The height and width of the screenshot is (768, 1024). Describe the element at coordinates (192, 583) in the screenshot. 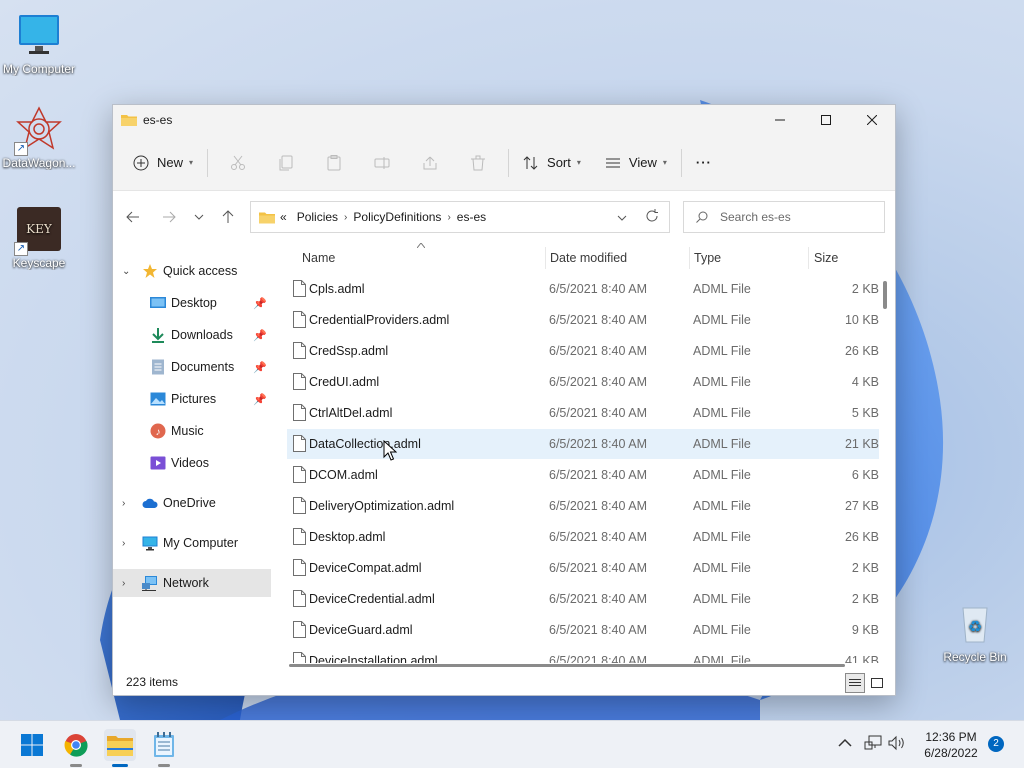

I see `sidebar-item-network: › Network` at that location.